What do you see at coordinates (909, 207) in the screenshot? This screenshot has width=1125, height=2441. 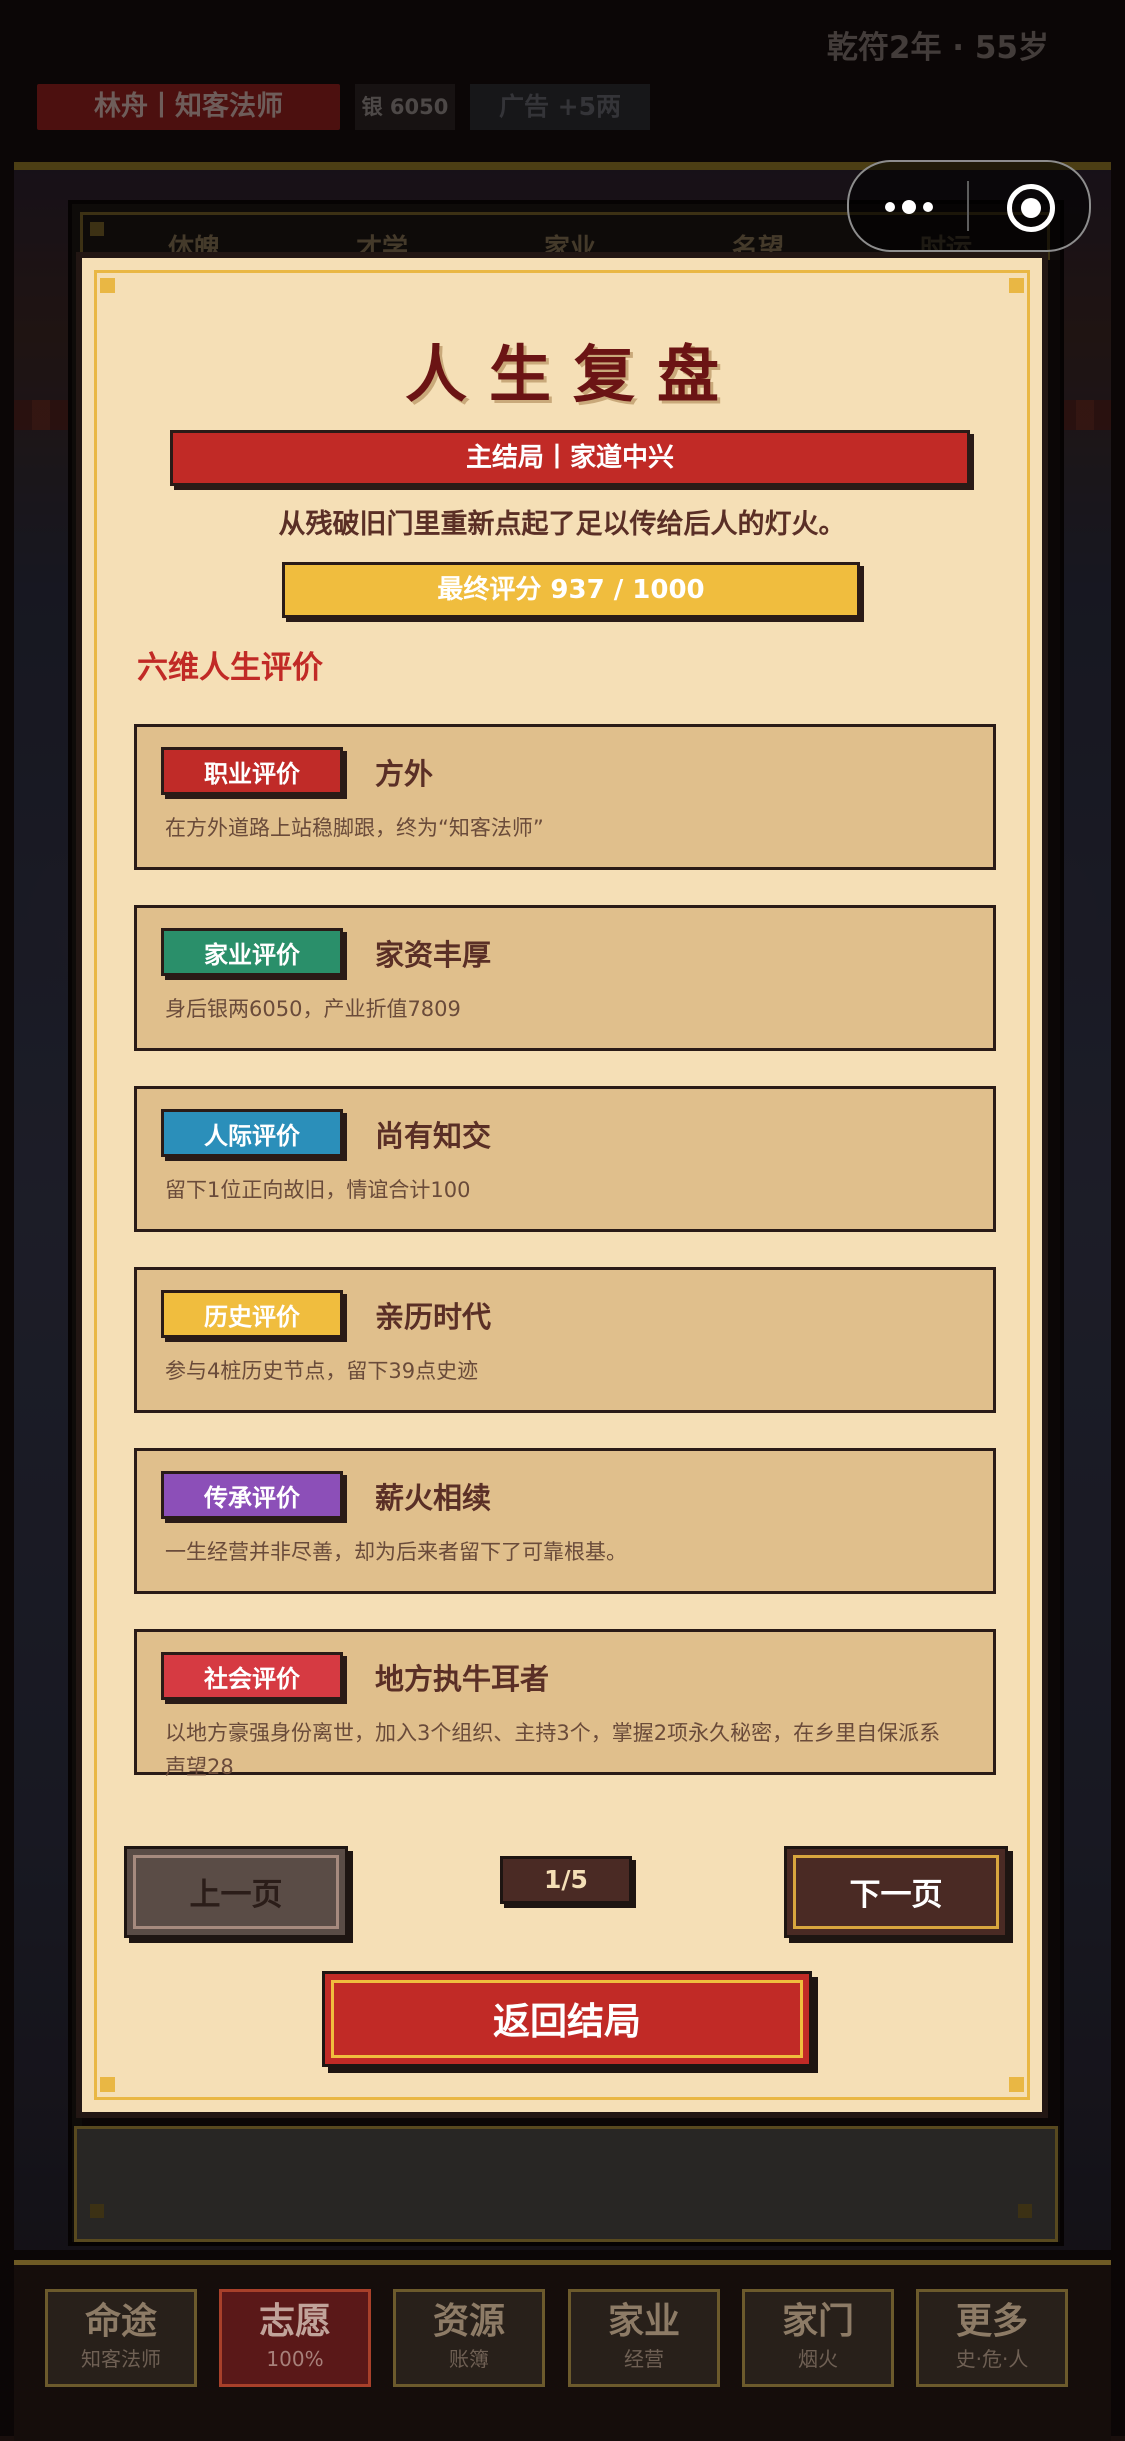 I see `more-menu-icon` at bounding box center [909, 207].